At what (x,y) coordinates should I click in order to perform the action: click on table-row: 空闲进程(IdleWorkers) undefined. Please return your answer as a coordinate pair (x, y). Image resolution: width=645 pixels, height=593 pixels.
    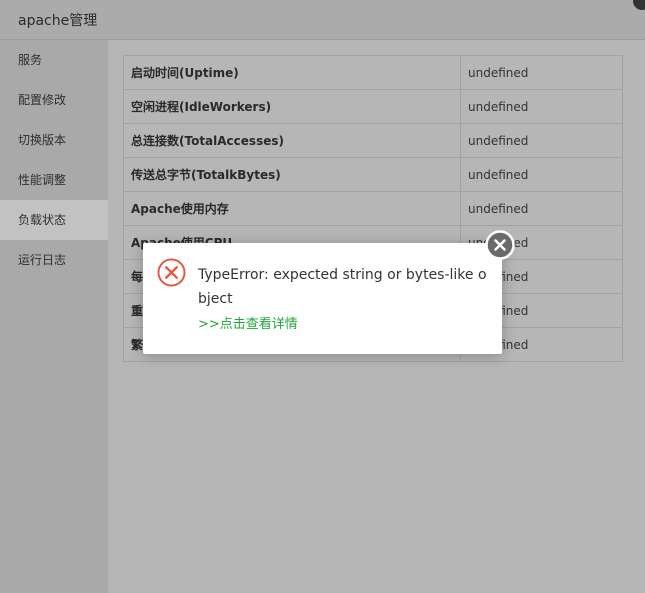
    Looking at the image, I should click on (373, 106).